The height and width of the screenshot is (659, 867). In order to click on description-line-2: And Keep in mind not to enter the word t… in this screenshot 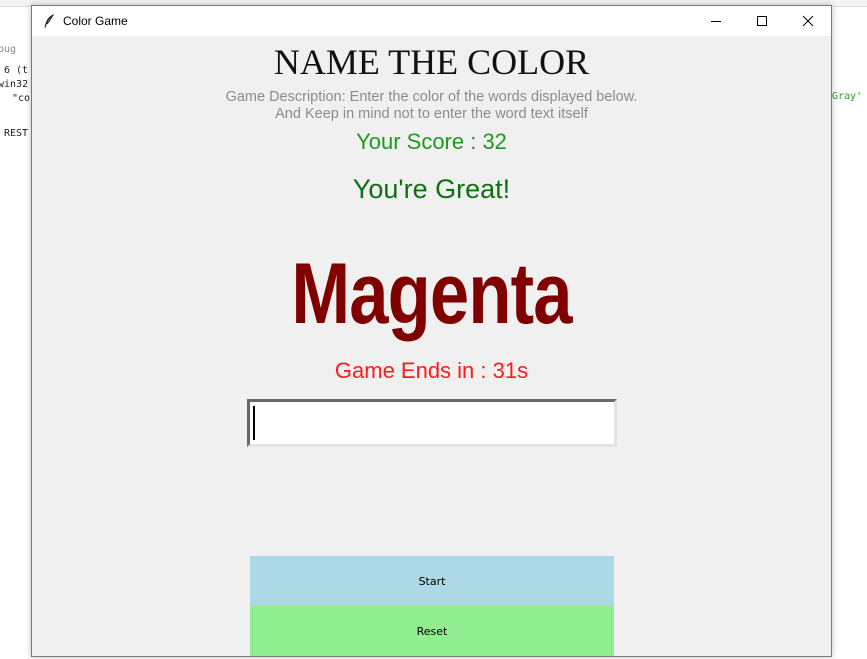, I will do `click(431, 114)`.